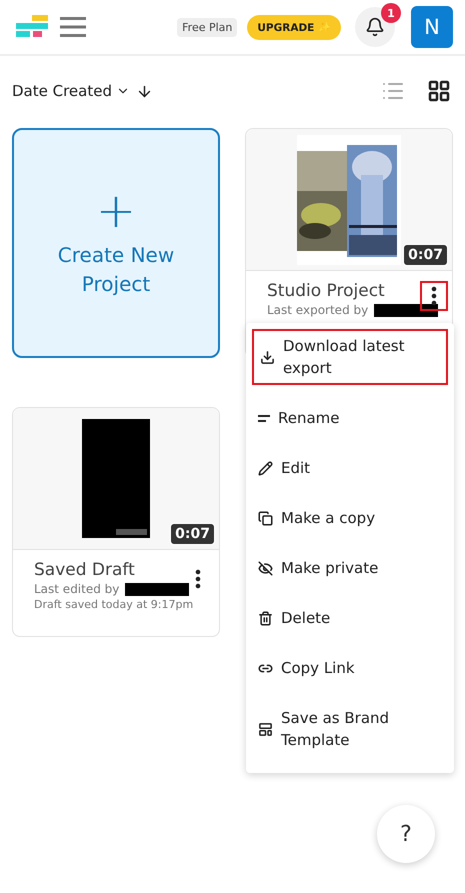  What do you see at coordinates (350, 618) in the screenshot?
I see `menu-item: Delete` at bounding box center [350, 618].